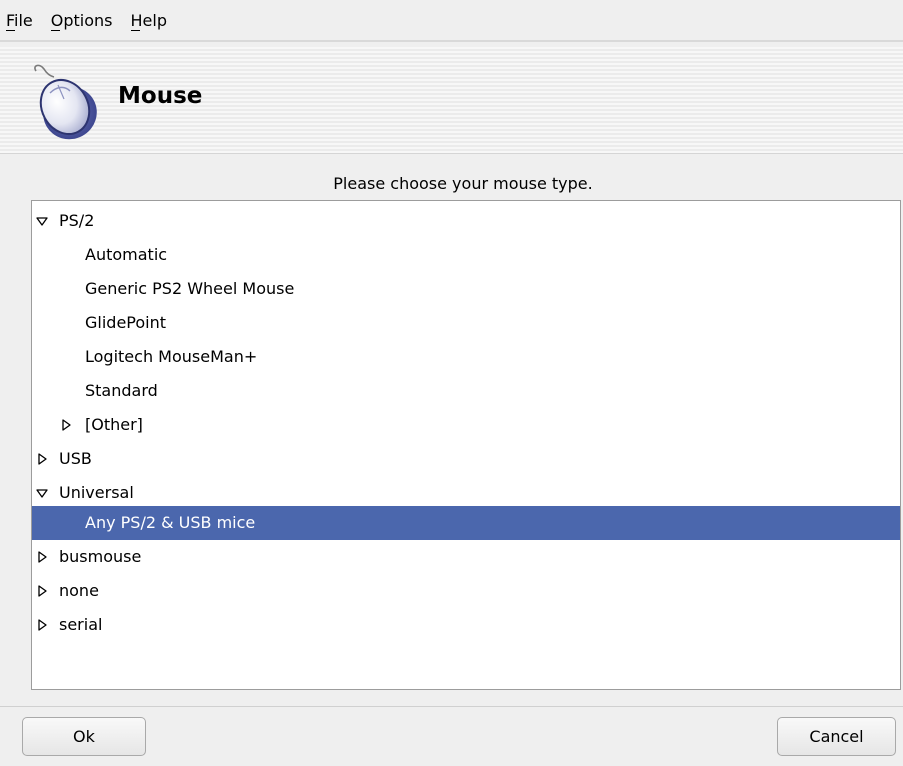 The image size is (903, 766). What do you see at coordinates (84, 736) in the screenshot?
I see `ok-button: Ok` at bounding box center [84, 736].